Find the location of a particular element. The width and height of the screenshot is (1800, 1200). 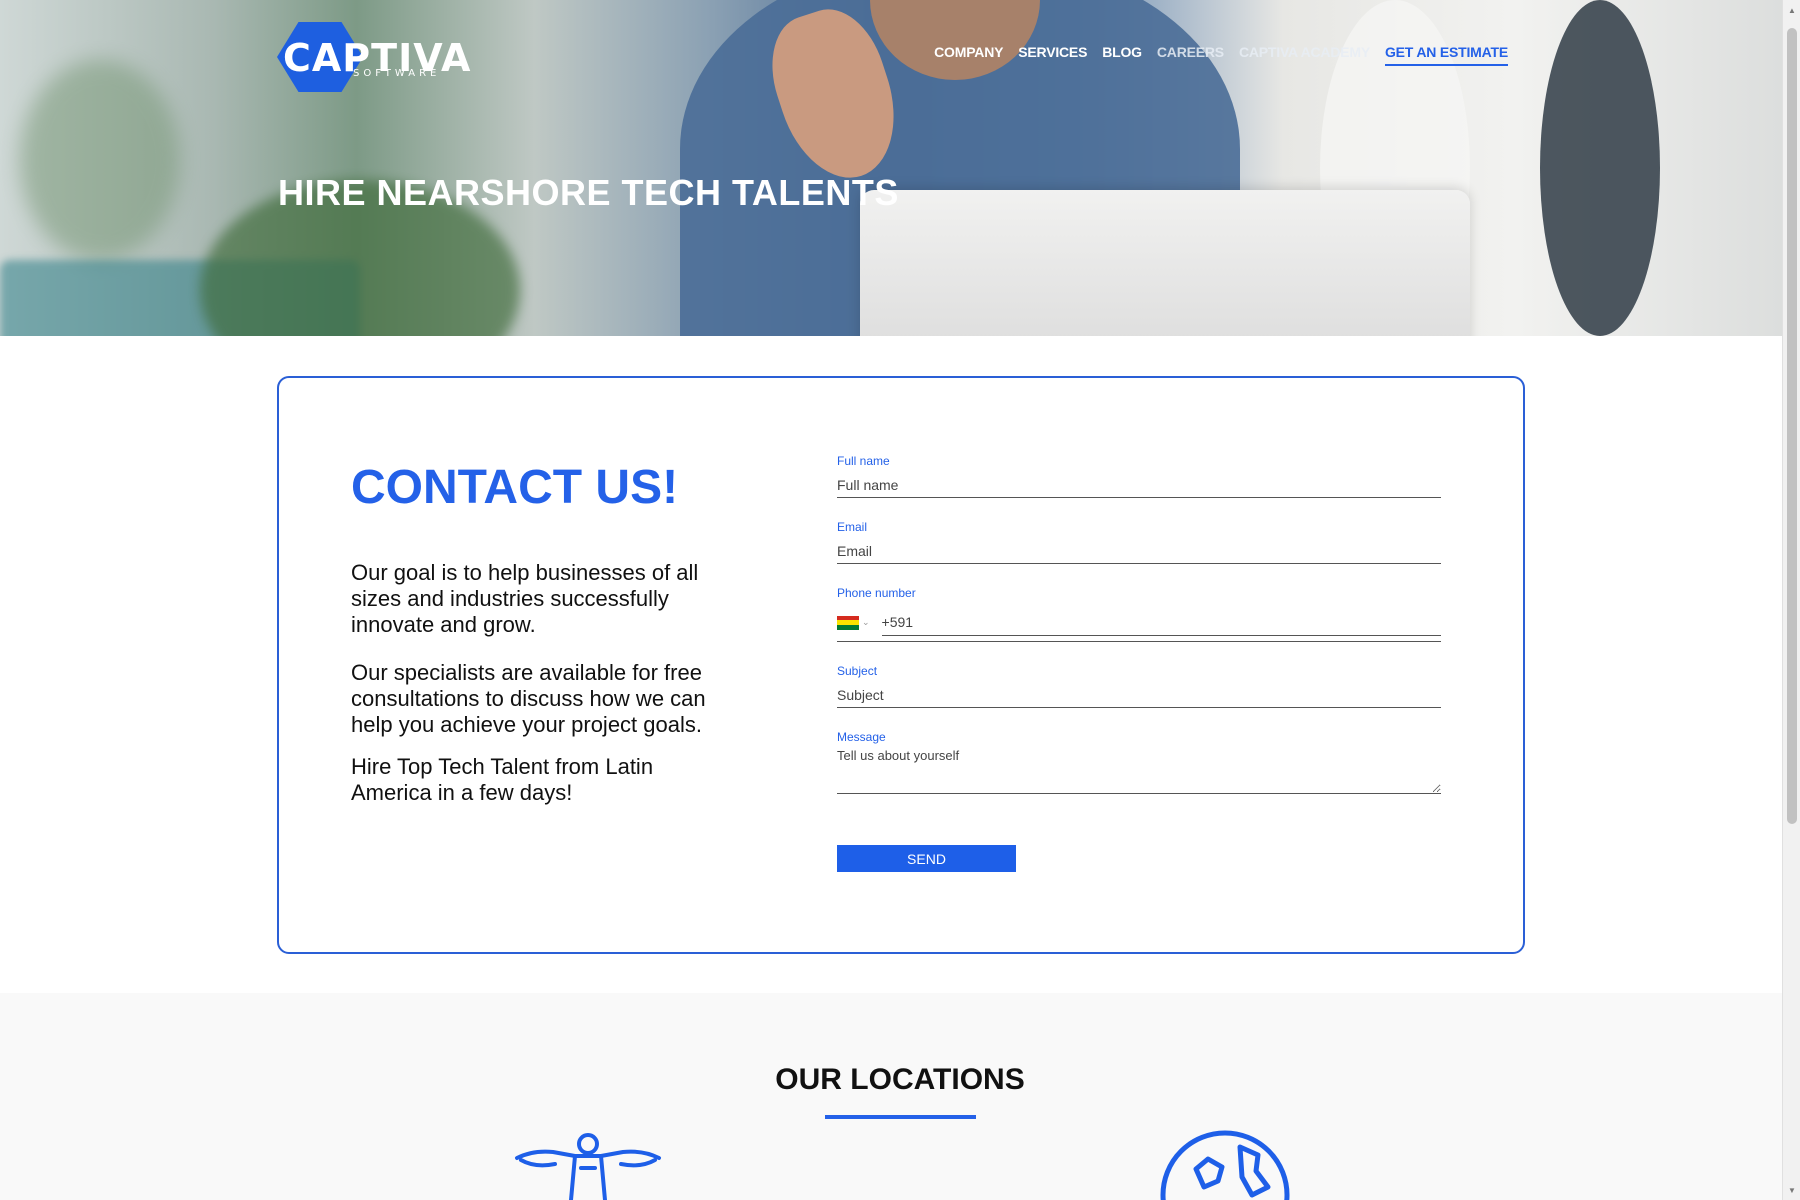

contact-title: CONTACT US! is located at coordinates (515, 487).